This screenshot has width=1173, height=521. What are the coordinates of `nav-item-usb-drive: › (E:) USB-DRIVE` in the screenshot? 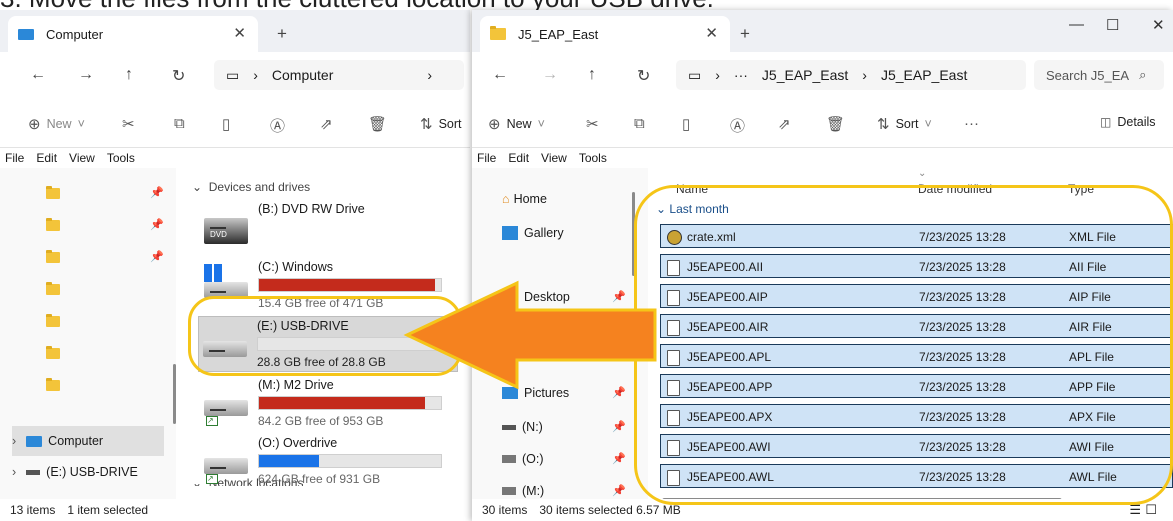 It's located at (75, 472).